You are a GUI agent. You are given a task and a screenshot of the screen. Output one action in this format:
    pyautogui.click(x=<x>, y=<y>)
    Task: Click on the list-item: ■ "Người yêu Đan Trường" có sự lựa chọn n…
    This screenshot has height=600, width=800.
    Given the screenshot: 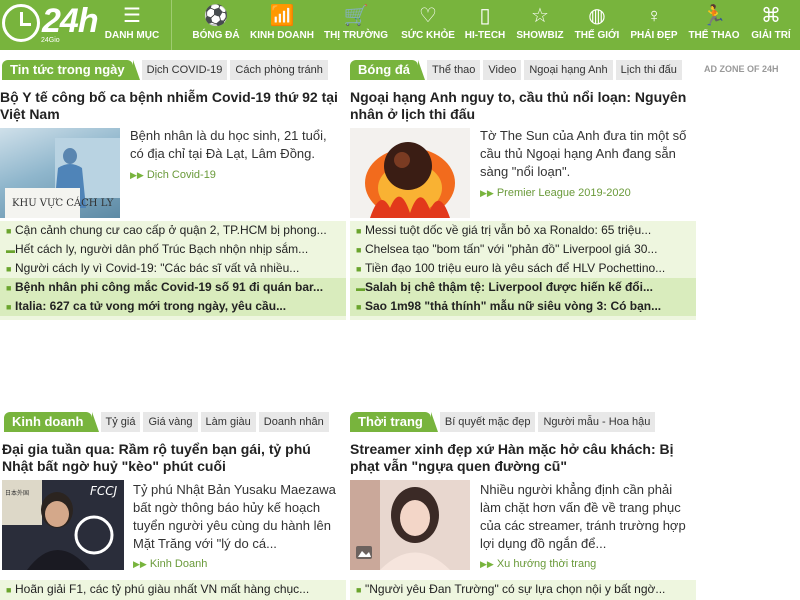 What is the action you would take?
    pyautogui.click(x=523, y=589)
    